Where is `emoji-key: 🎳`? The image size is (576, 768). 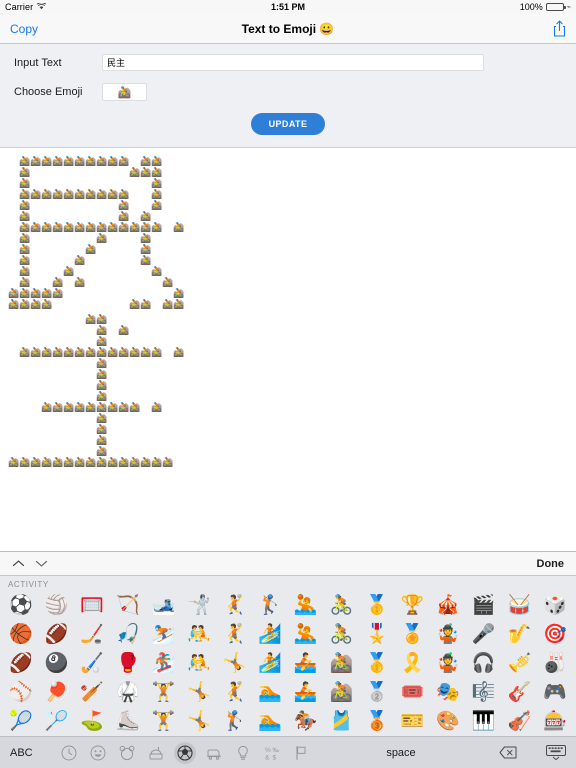 emoji-key: 🎳 is located at coordinates (555, 663).